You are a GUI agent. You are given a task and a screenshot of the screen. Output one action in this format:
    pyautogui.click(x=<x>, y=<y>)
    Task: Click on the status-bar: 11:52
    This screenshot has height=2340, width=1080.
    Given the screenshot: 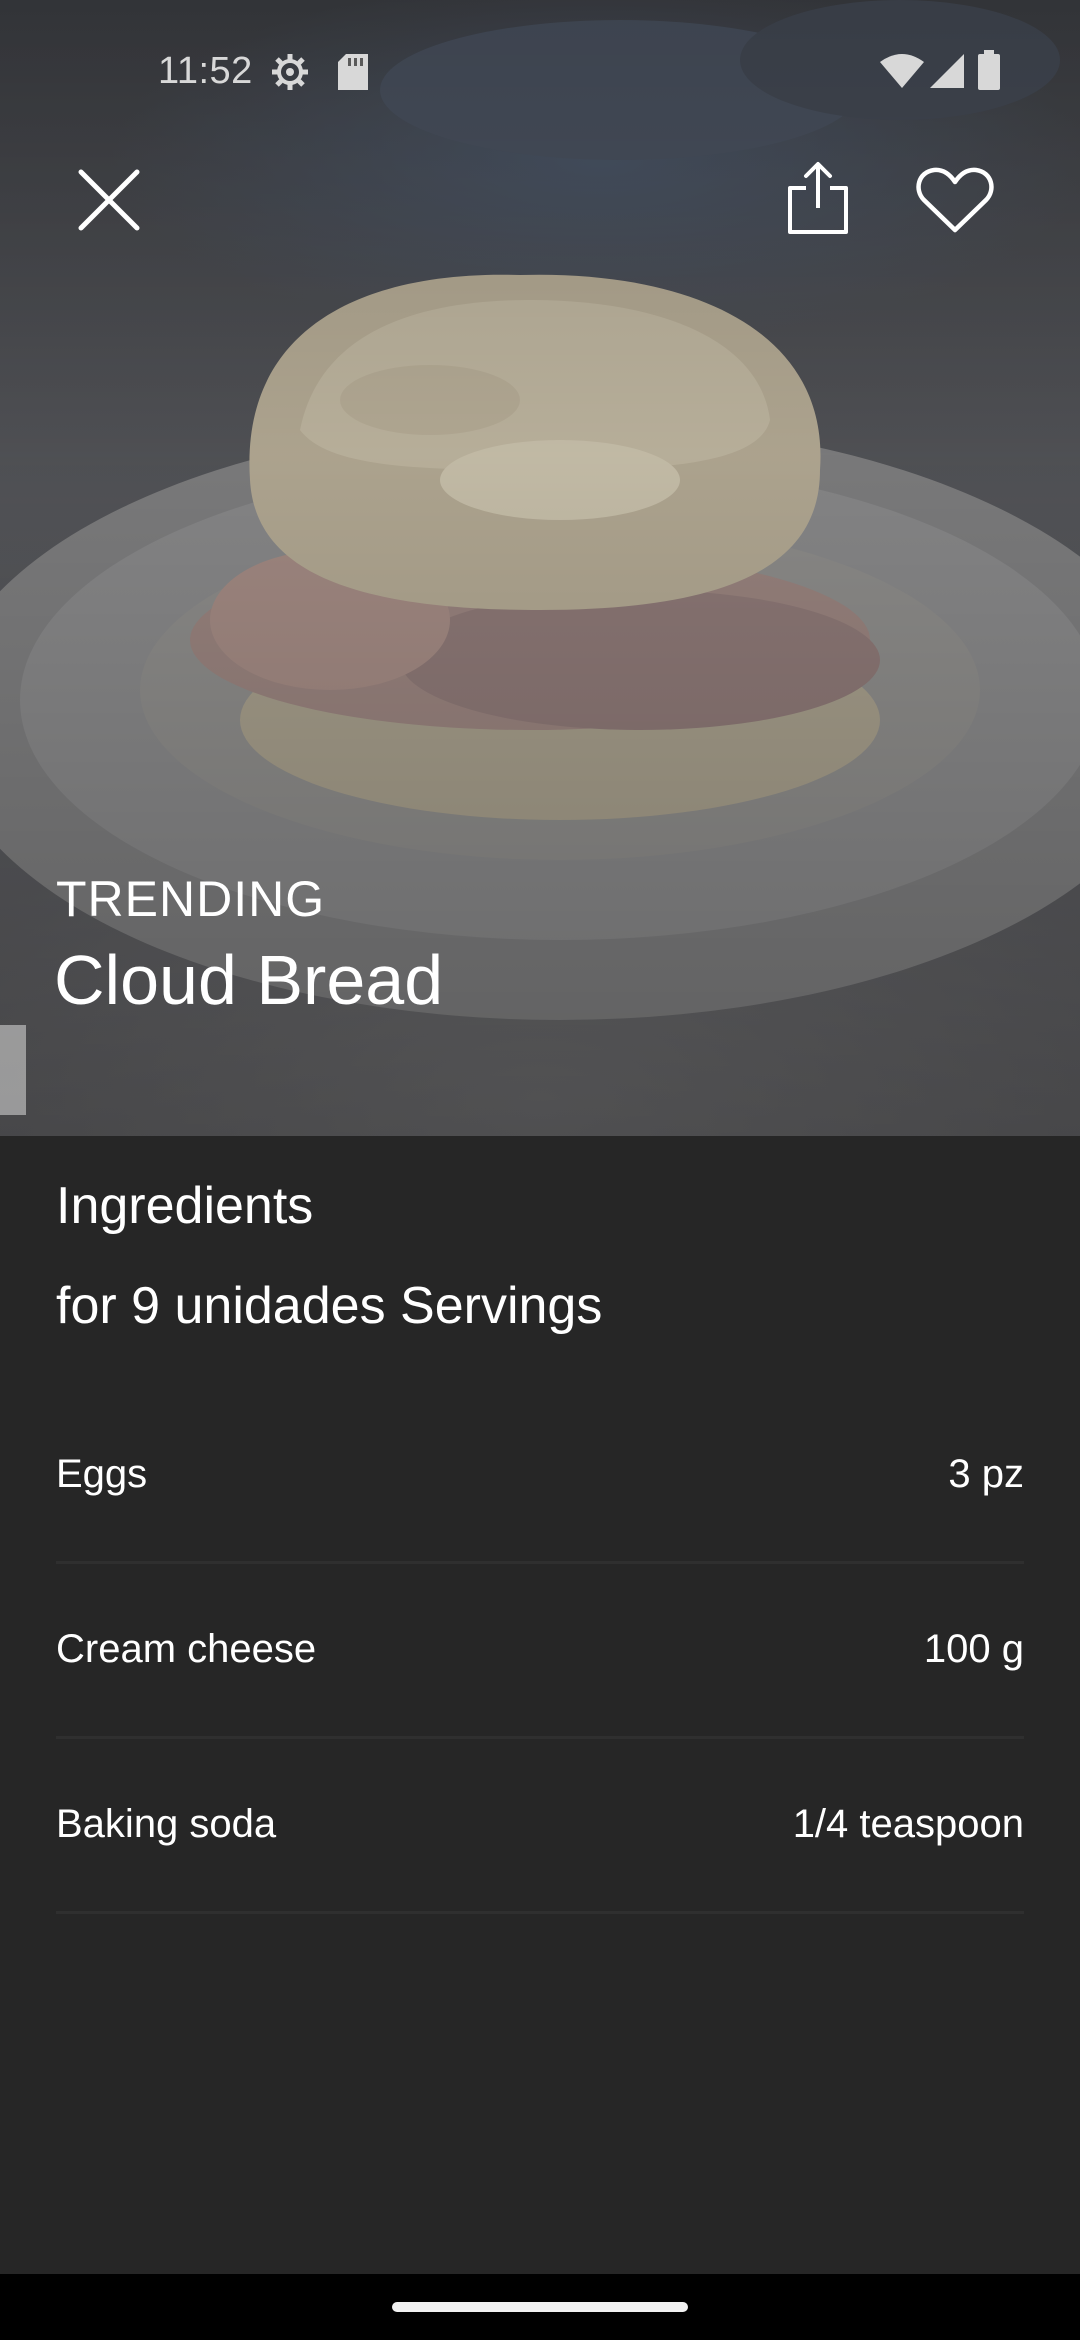 What is the action you would take?
    pyautogui.click(x=540, y=70)
    